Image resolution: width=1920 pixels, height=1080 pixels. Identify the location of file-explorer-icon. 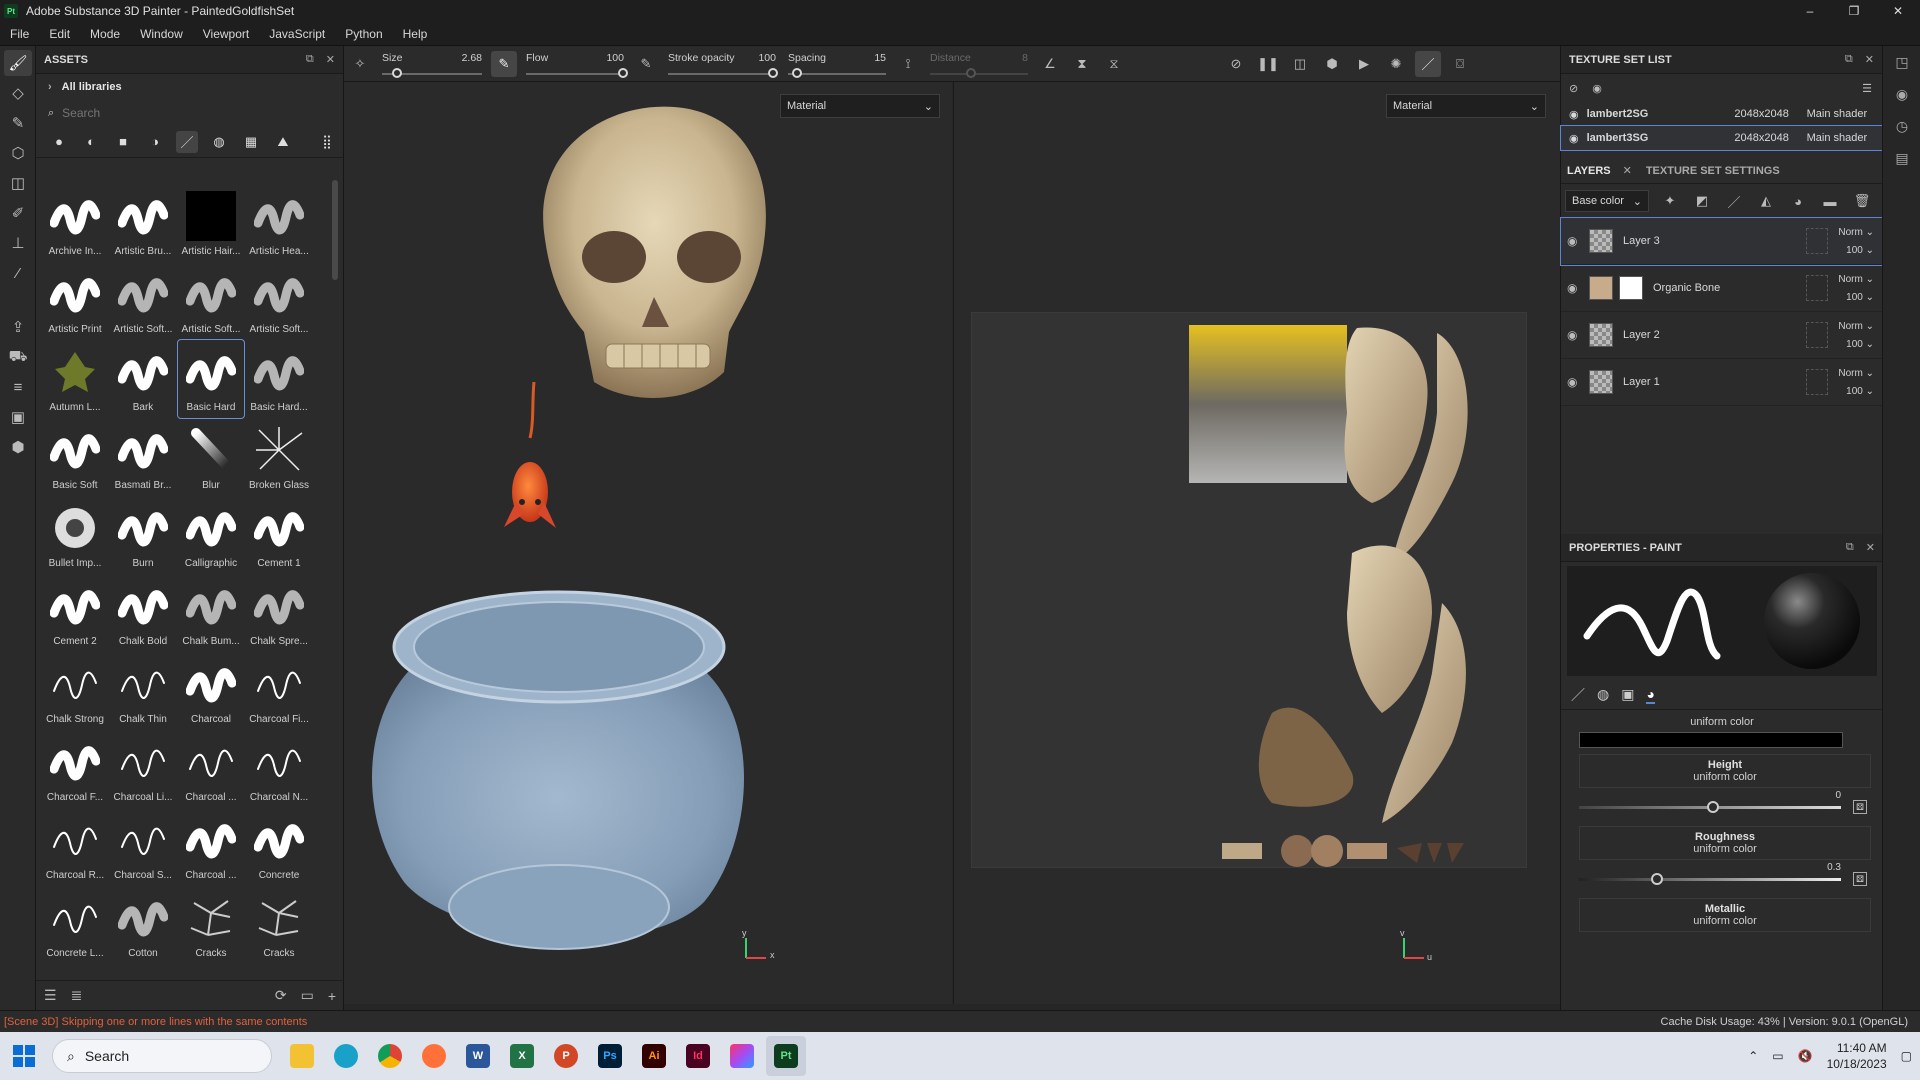
(302, 1056).